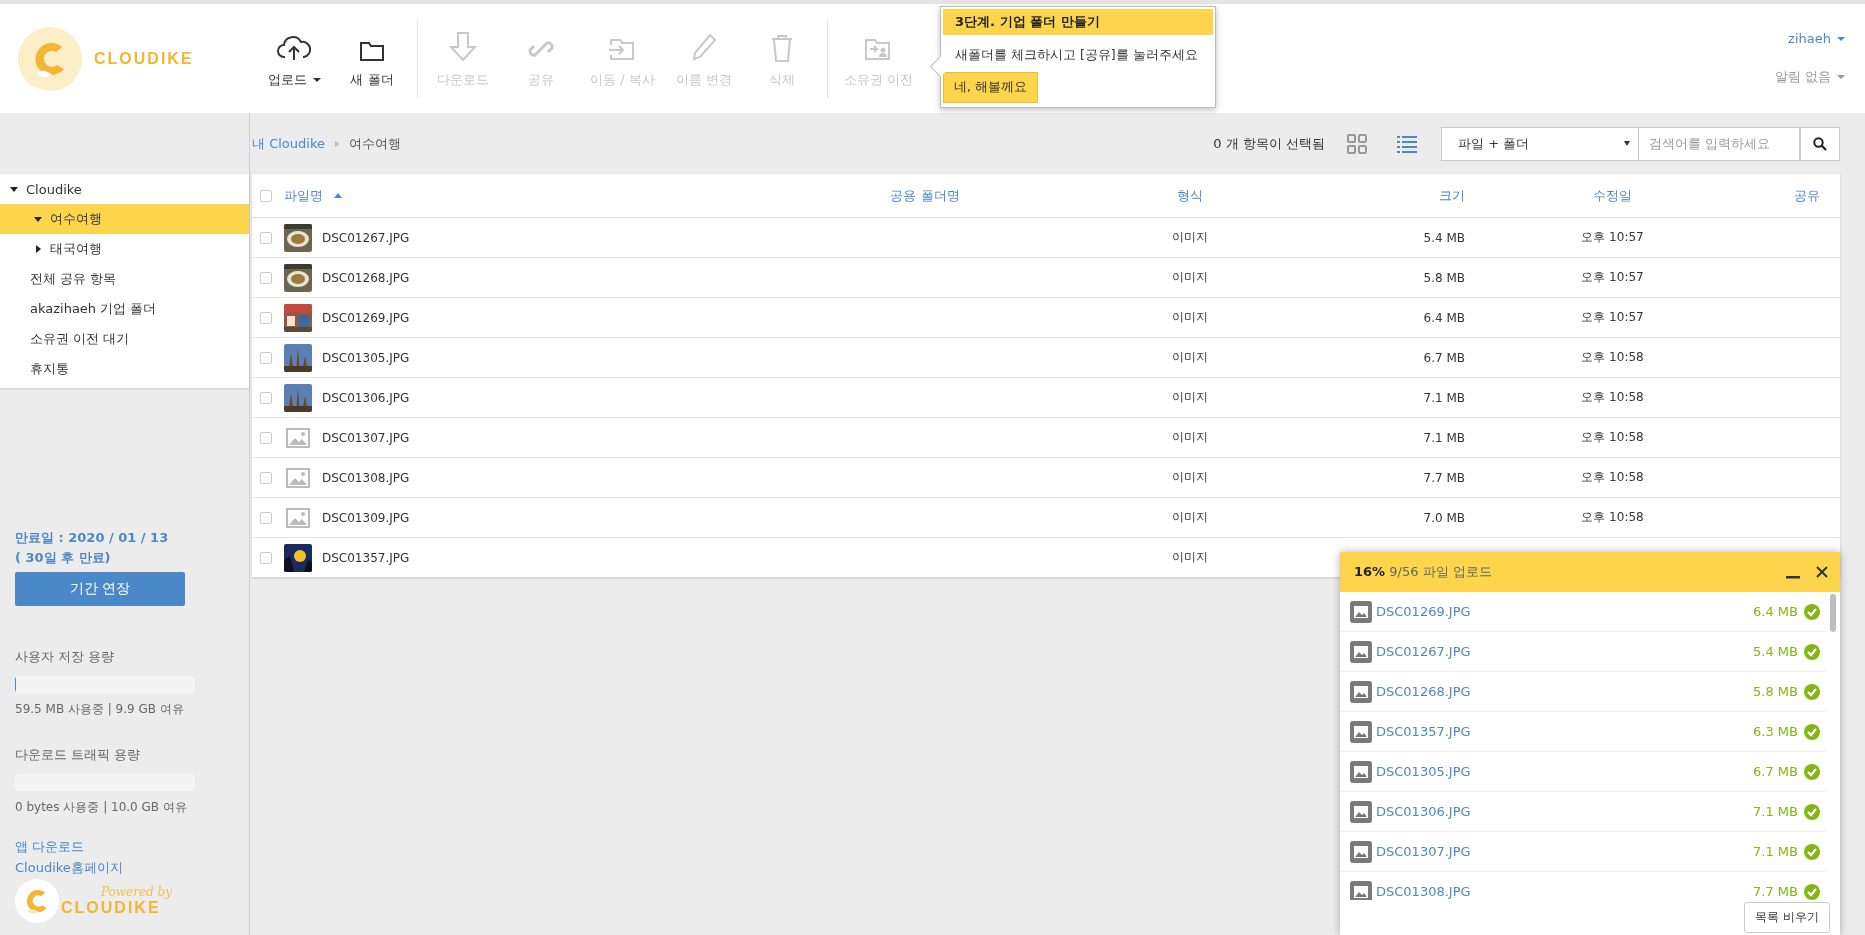  I want to click on toolbar-button: 새 폴더, so click(372, 58).